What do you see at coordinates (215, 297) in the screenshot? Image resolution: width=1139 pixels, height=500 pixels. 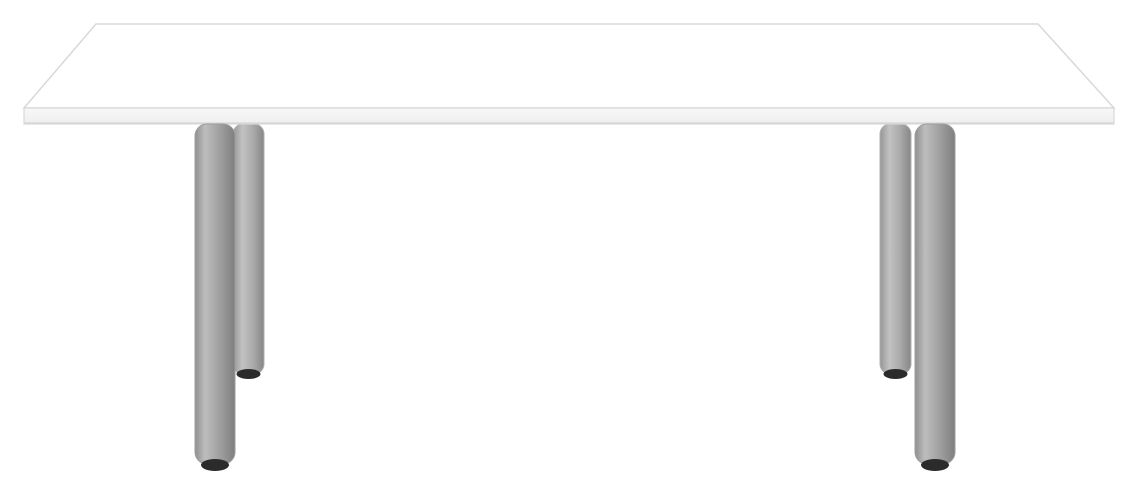 I see `front-left-leg` at bounding box center [215, 297].